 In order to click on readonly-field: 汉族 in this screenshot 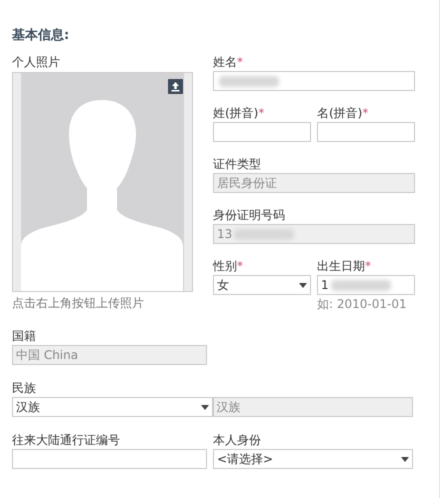, I will do `click(312, 407)`.